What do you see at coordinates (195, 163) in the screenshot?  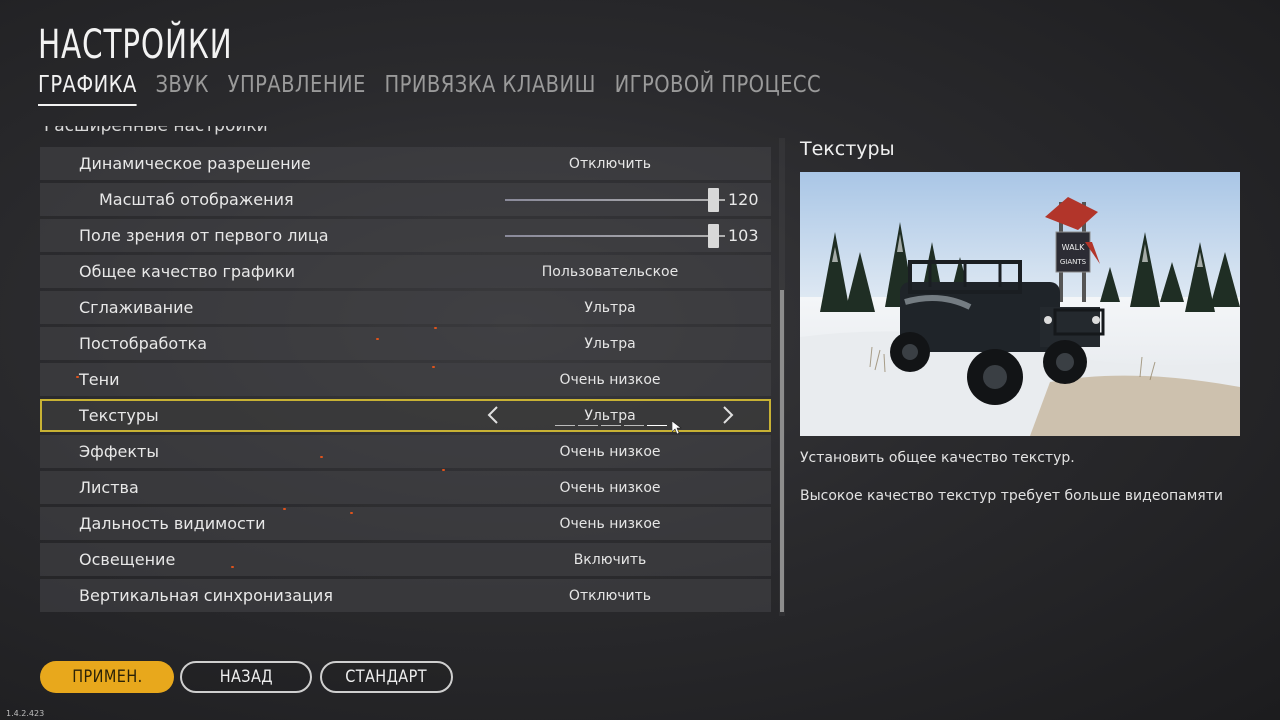 I see `setting-label: Динамическое разрешение` at bounding box center [195, 163].